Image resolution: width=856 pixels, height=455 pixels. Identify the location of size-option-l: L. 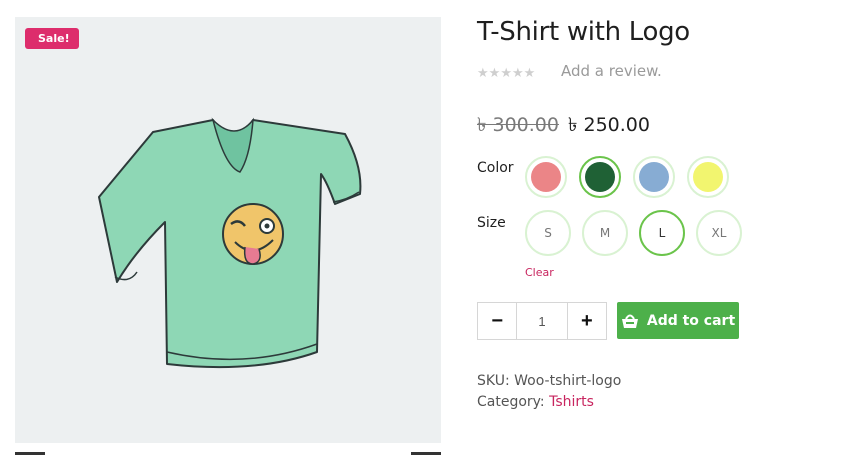
(662, 233).